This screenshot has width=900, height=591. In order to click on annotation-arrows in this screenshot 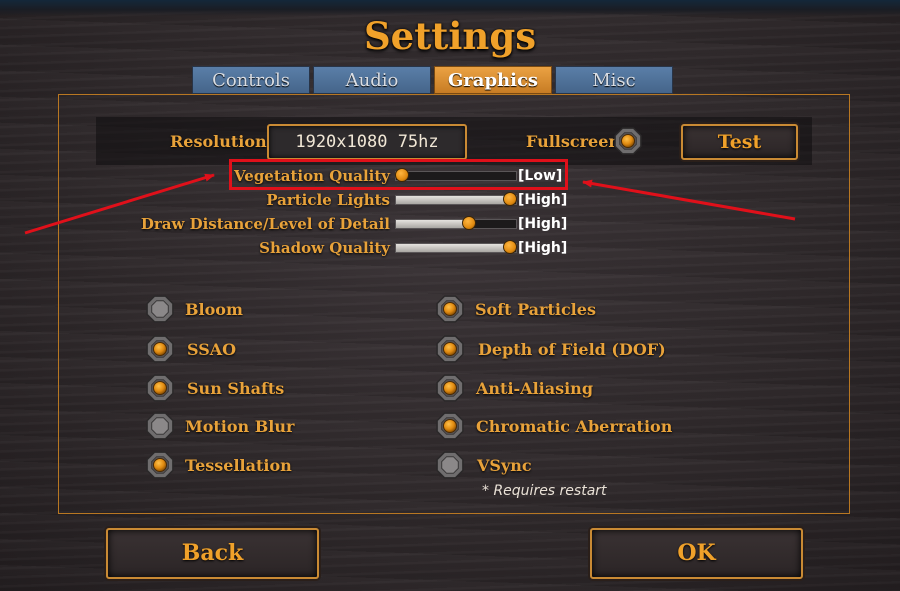, I will do `click(410, 204)`.